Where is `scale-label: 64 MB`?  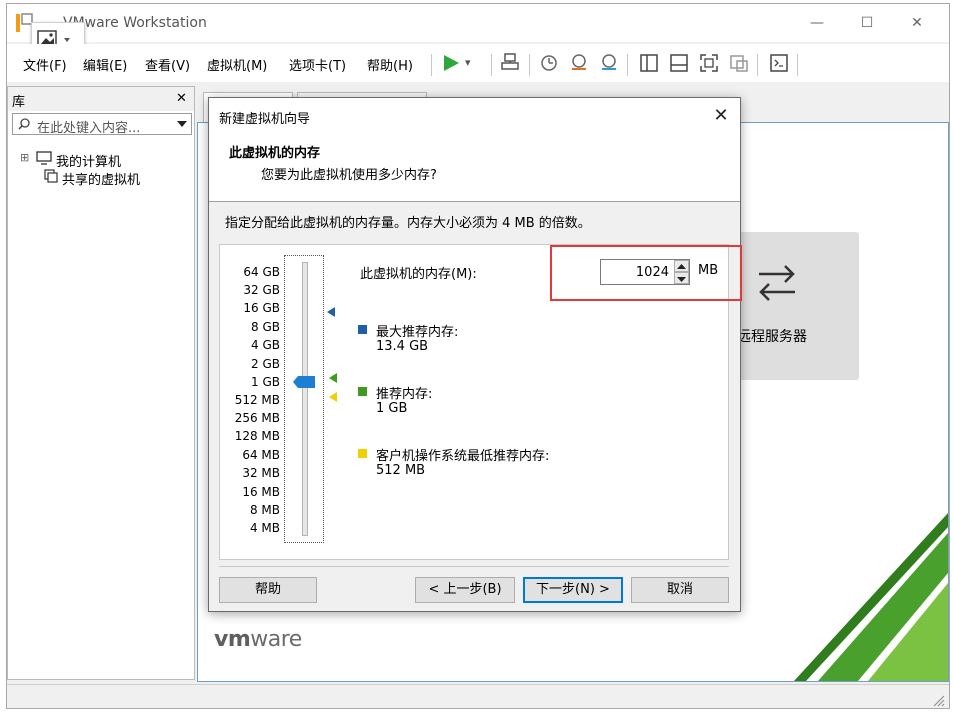 scale-label: 64 MB is located at coordinates (261, 455).